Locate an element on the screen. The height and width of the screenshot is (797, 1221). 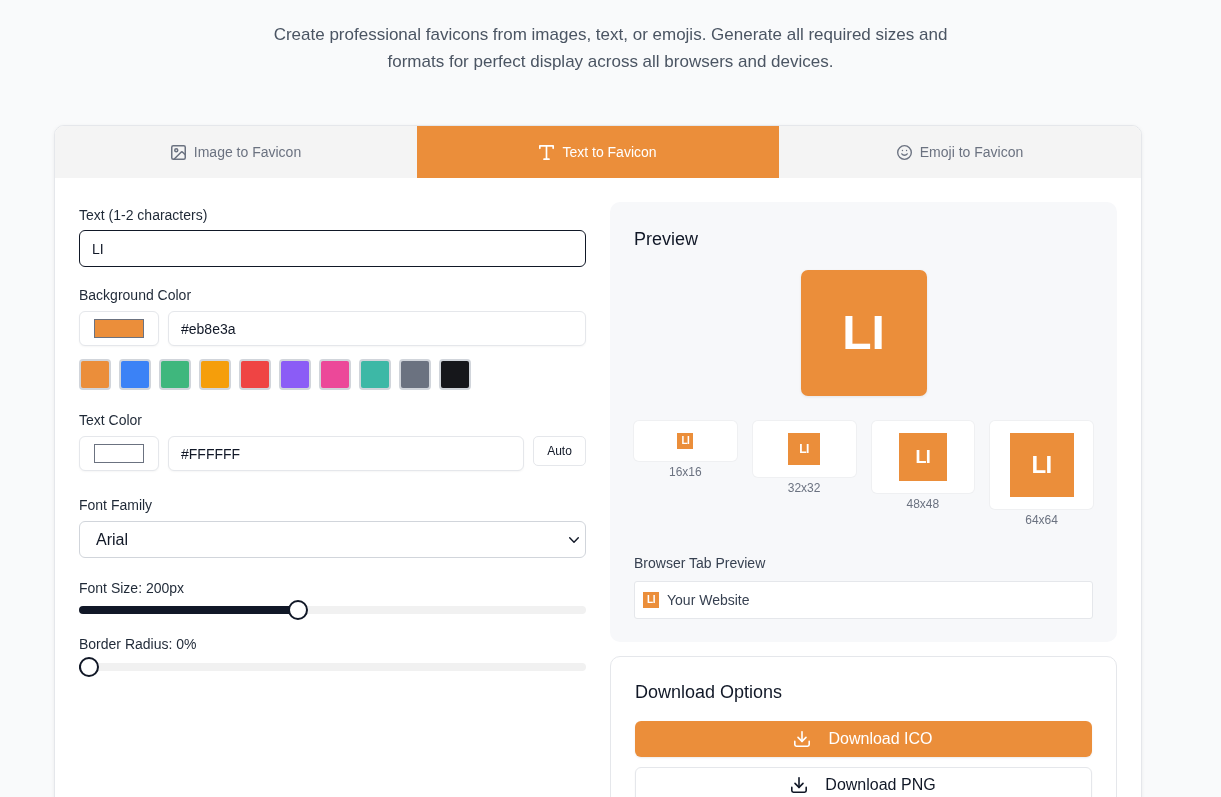
tab: Emoji to Favicon is located at coordinates (960, 152).